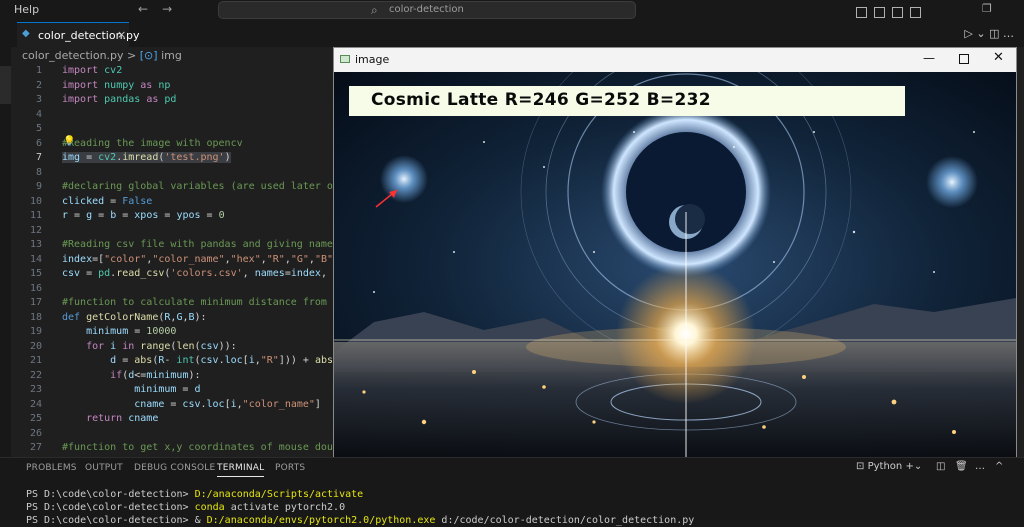  I want to click on code-text: if(d<=minimum):, so click(131, 375).